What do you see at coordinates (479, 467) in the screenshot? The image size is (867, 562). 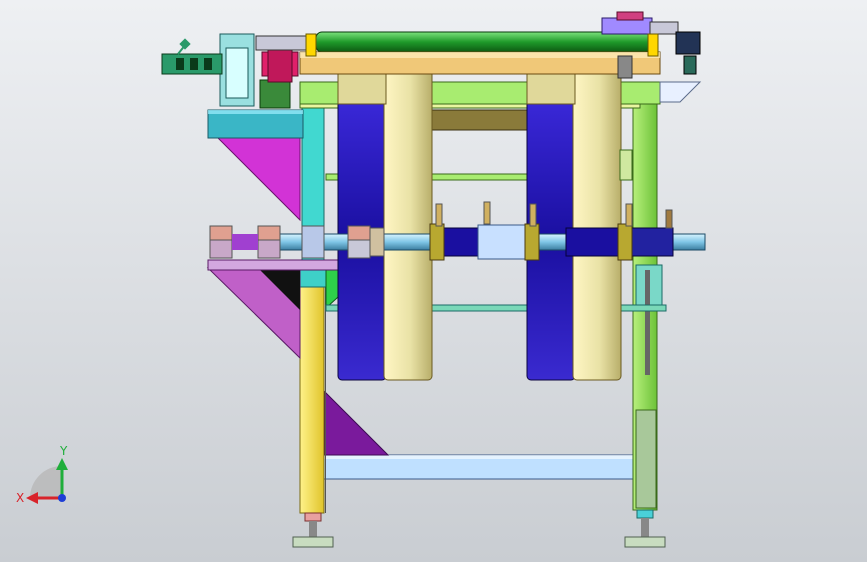 I see `bottom-crossbeam` at bounding box center [479, 467].